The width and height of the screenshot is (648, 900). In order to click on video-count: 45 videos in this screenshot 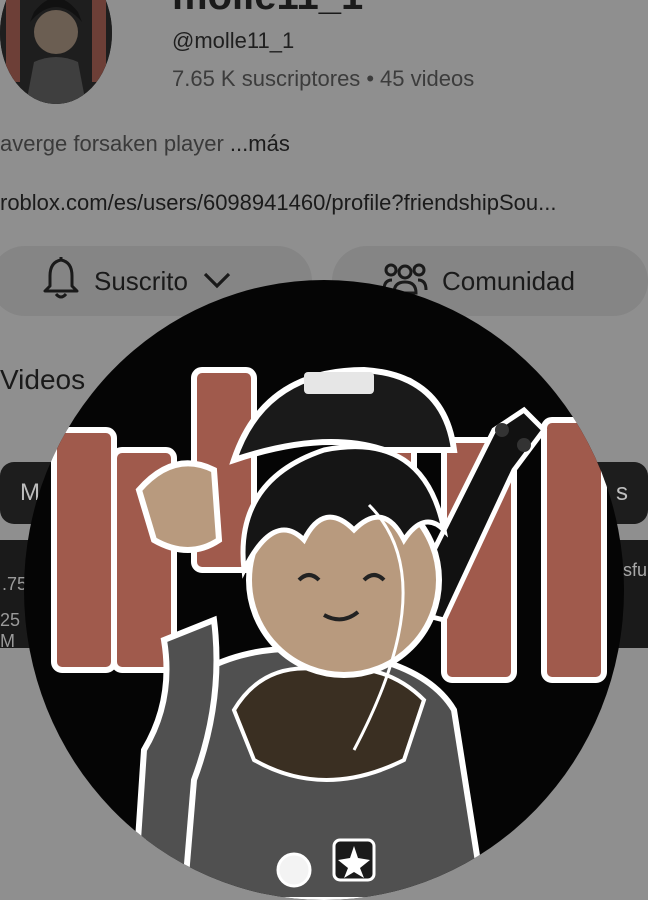, I will do `click(427, 78)`.